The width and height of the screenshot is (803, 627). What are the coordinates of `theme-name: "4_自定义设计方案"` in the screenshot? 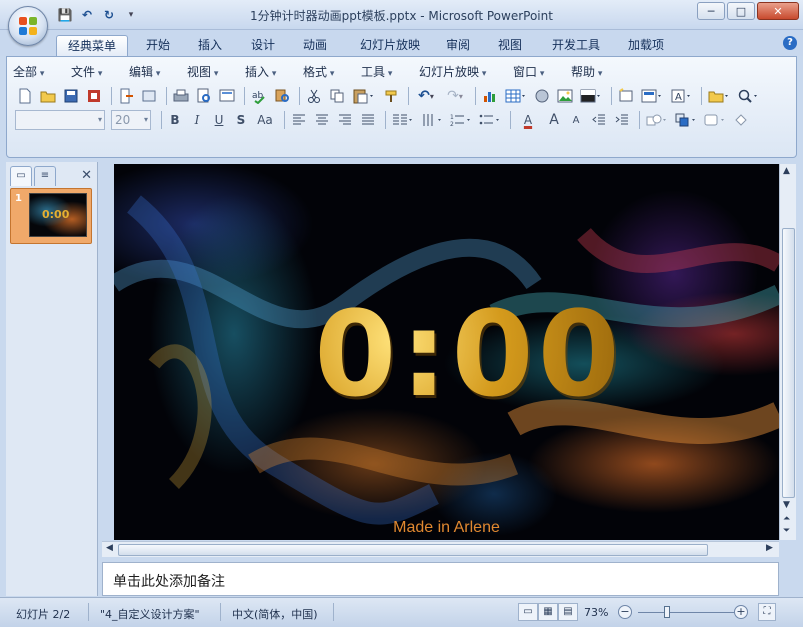 It's located at (150, 614).